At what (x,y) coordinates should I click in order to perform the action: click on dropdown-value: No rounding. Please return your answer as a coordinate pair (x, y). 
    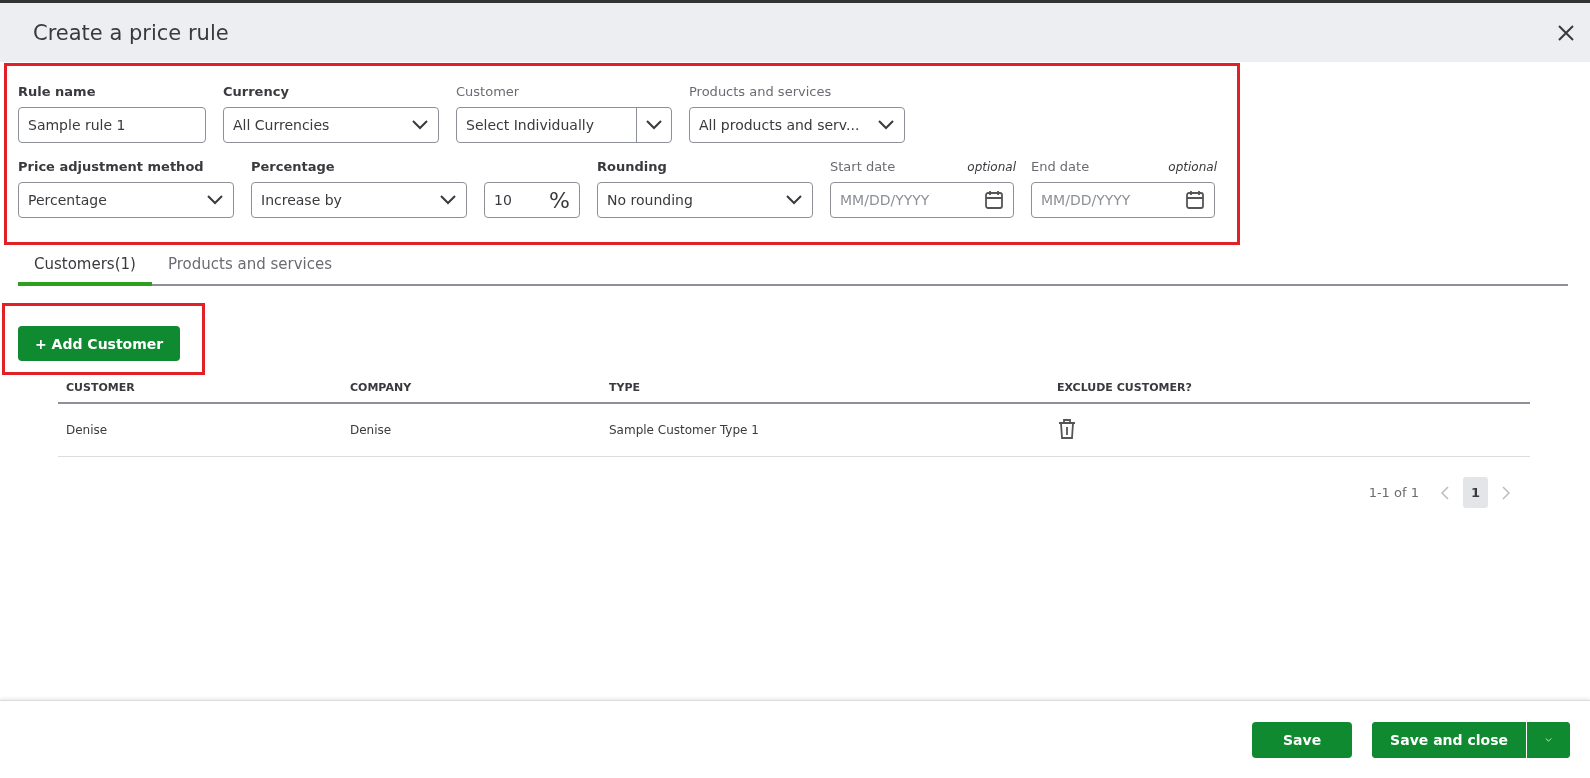
    Looking at the image, I should click on (650, 200).